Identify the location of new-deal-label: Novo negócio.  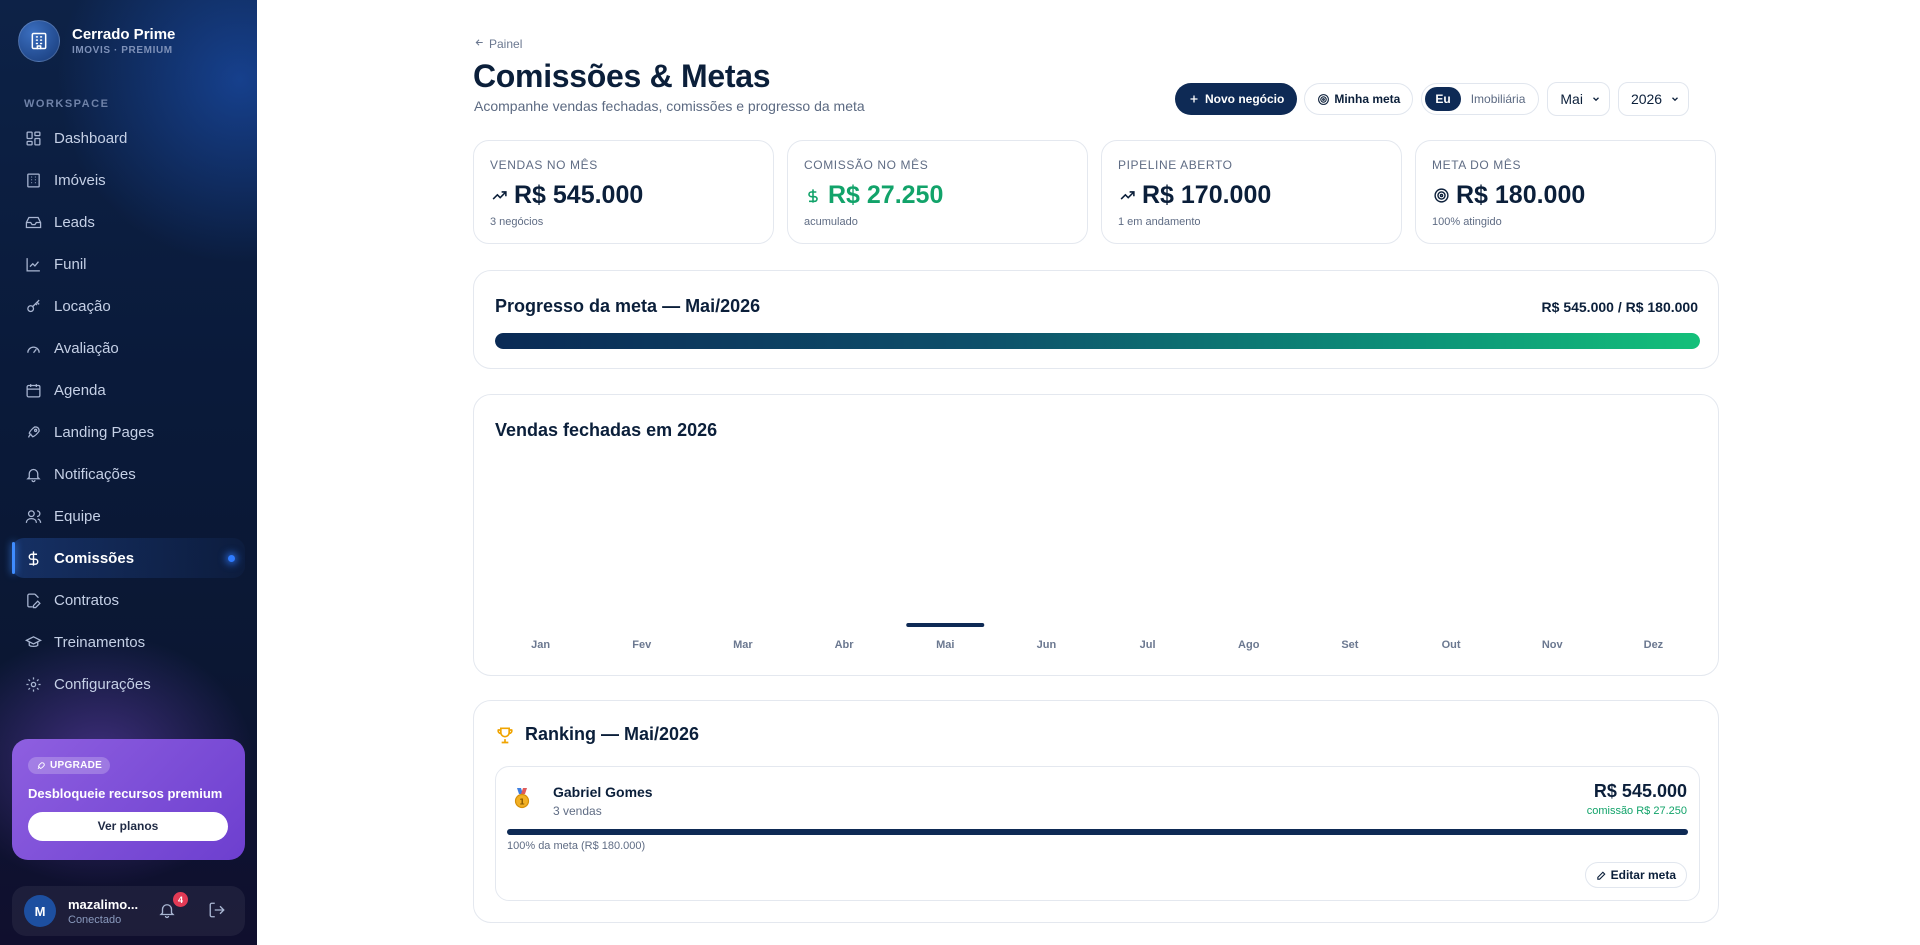
(1245, 99).